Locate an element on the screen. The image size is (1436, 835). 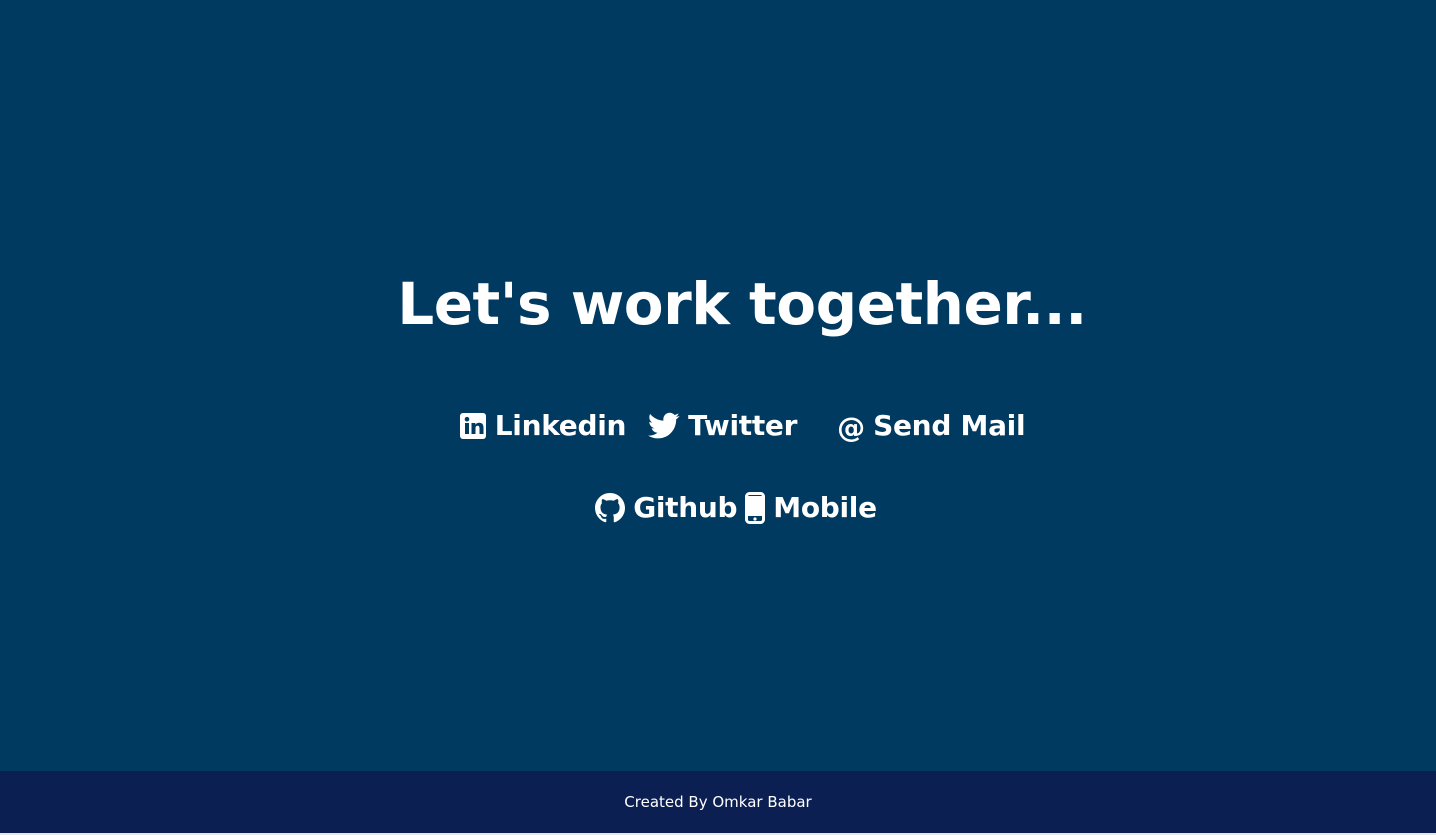
footer: Created By Omkar Babar is located at coordinates (718, 802).